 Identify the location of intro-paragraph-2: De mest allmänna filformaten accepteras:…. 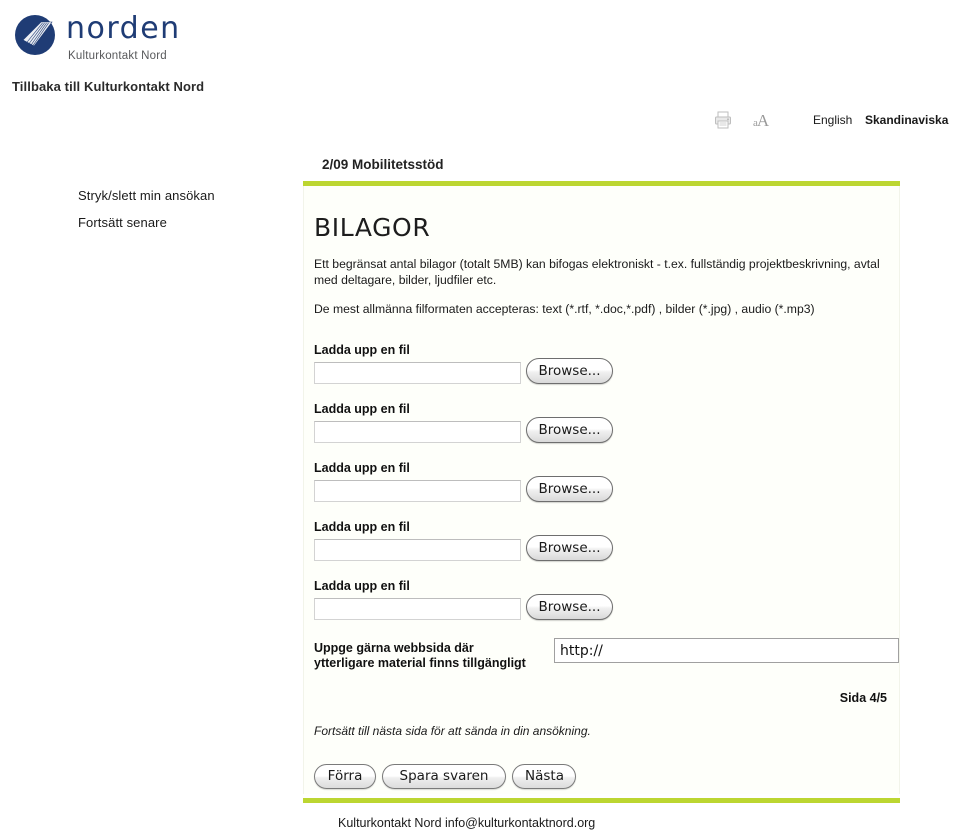
(564, 309).